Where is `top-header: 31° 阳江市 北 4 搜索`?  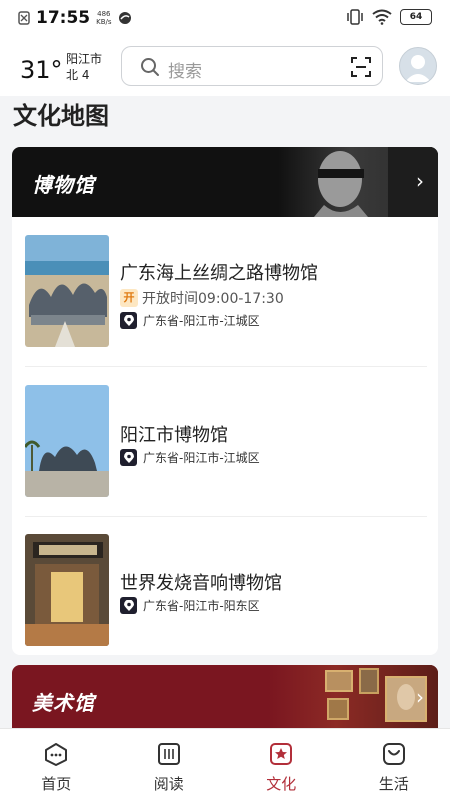
top-header: 31° 阳江市 北 4 搜索 is located at coordinates (225, 66).